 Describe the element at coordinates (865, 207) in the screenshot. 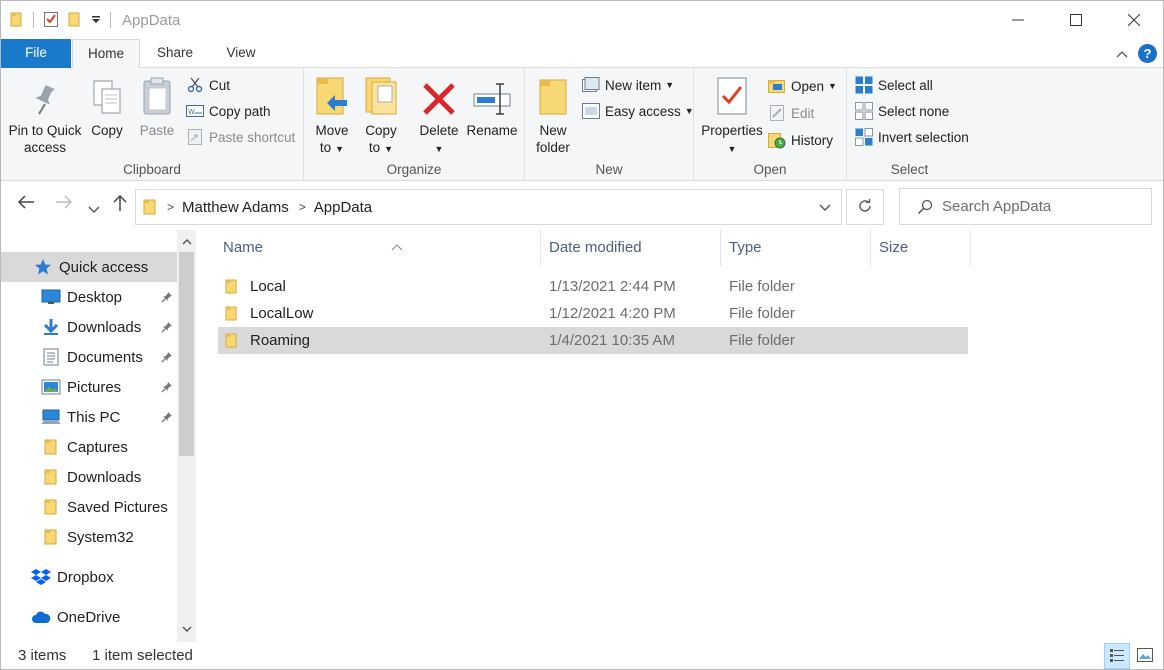

I see `refresh-button` at that location.